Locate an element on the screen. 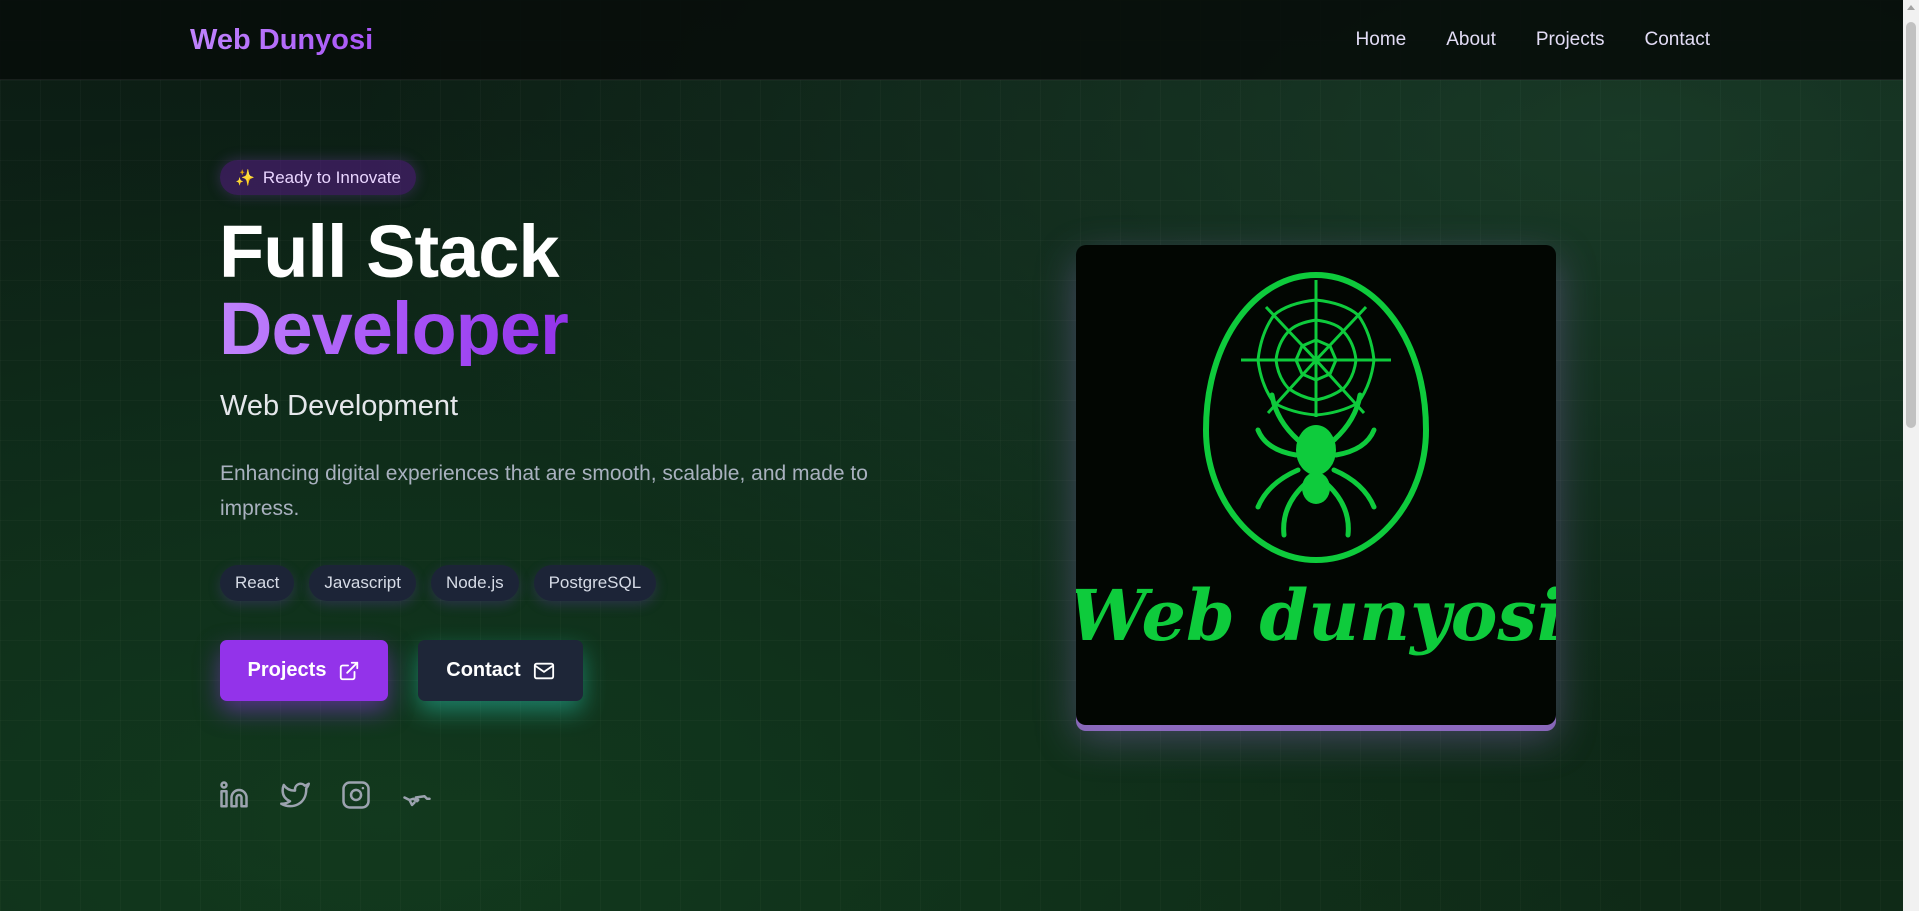 The height and width of the screenshot is (911, 1919). sparkles-icon: ✨ is located at coordinates (245, 178).